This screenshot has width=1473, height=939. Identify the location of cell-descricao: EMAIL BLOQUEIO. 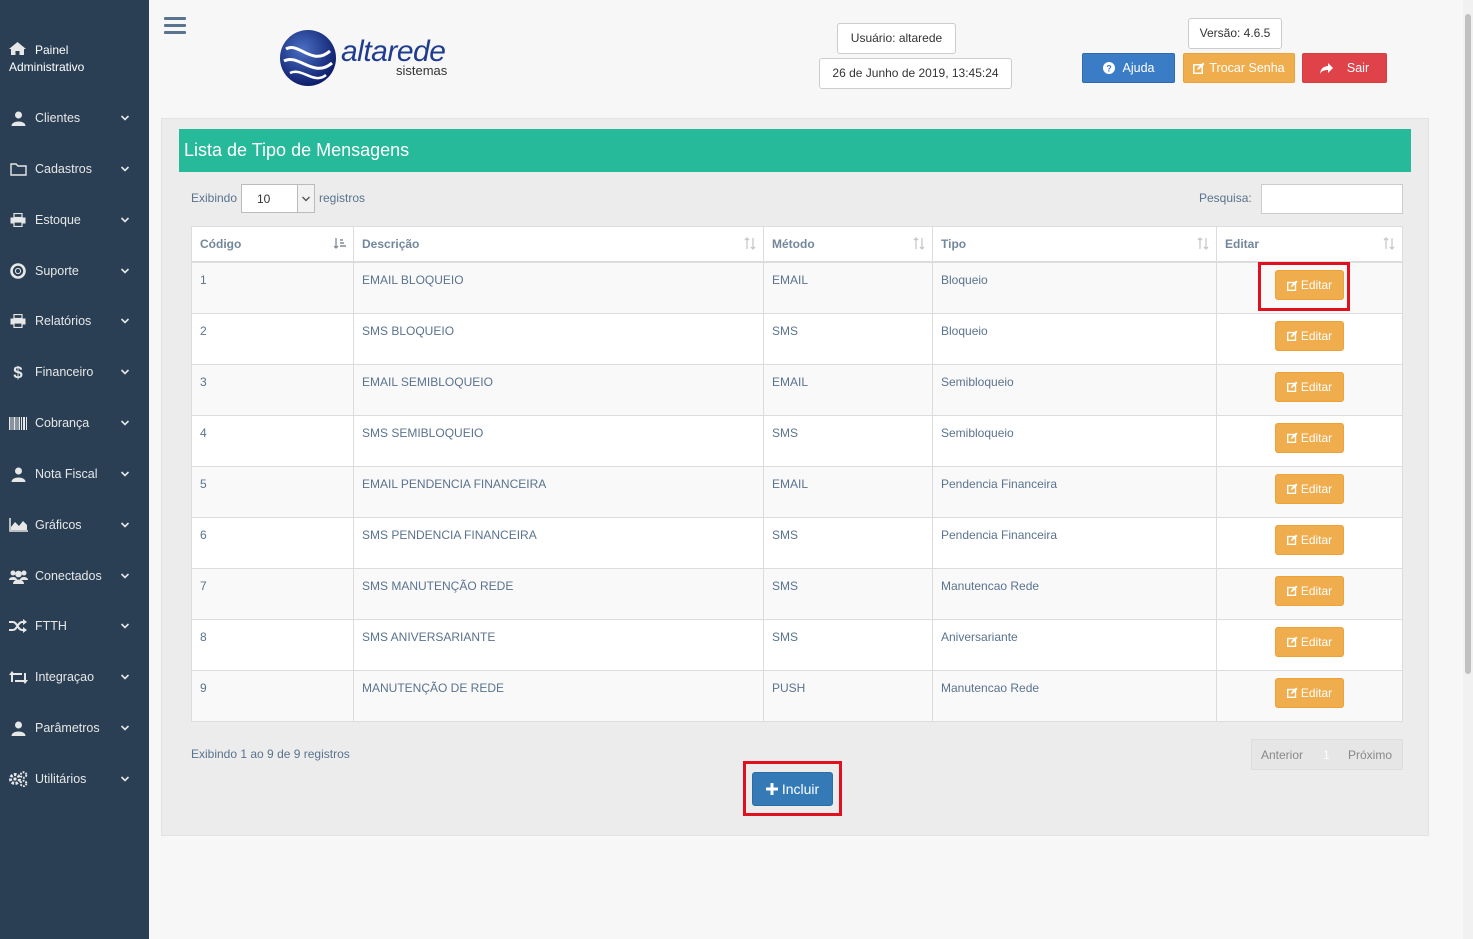
(558, 287).